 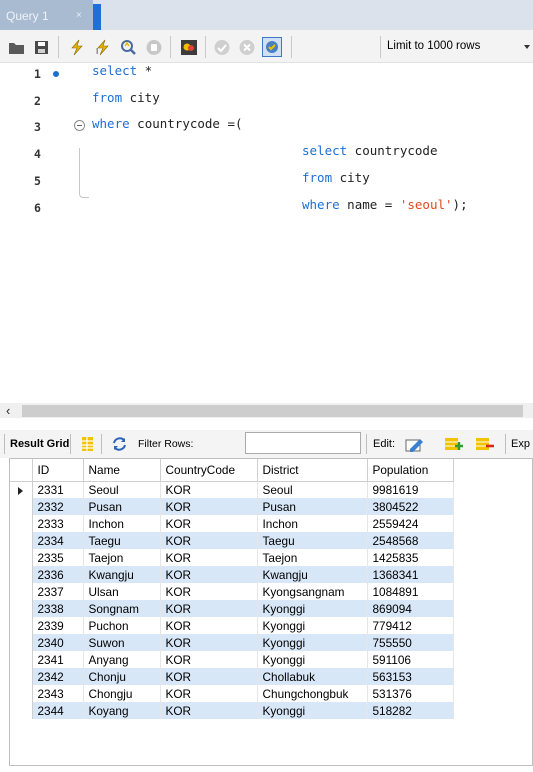 What do you see at coordinates (122, 693) in the screenshot?
I see `cell-name: Chongju` at bounding box center [122, 693].